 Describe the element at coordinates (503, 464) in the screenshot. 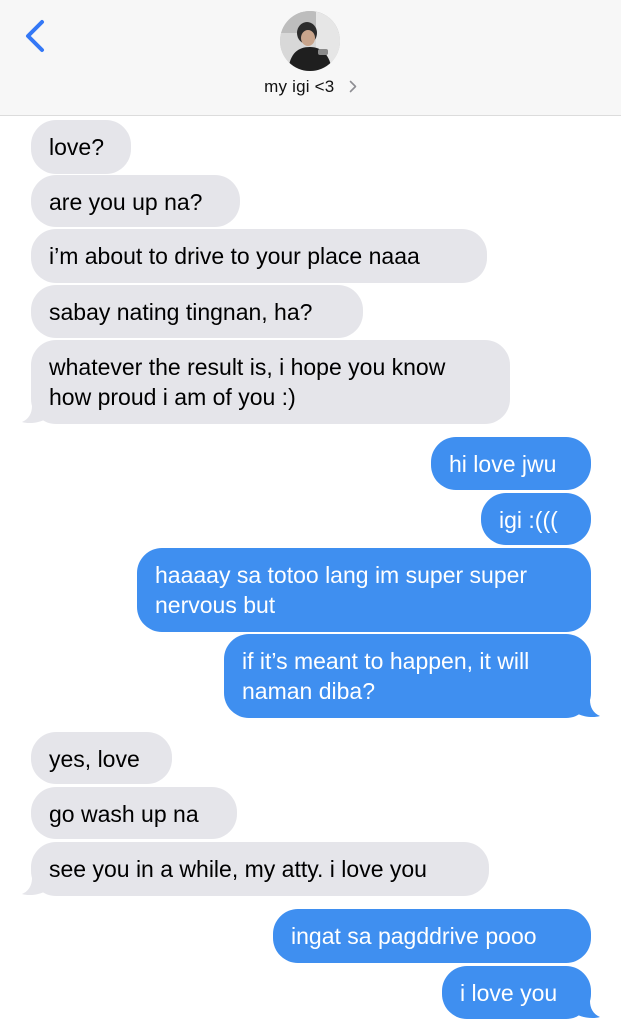

I see `message-text: hi love jwu` at that location.